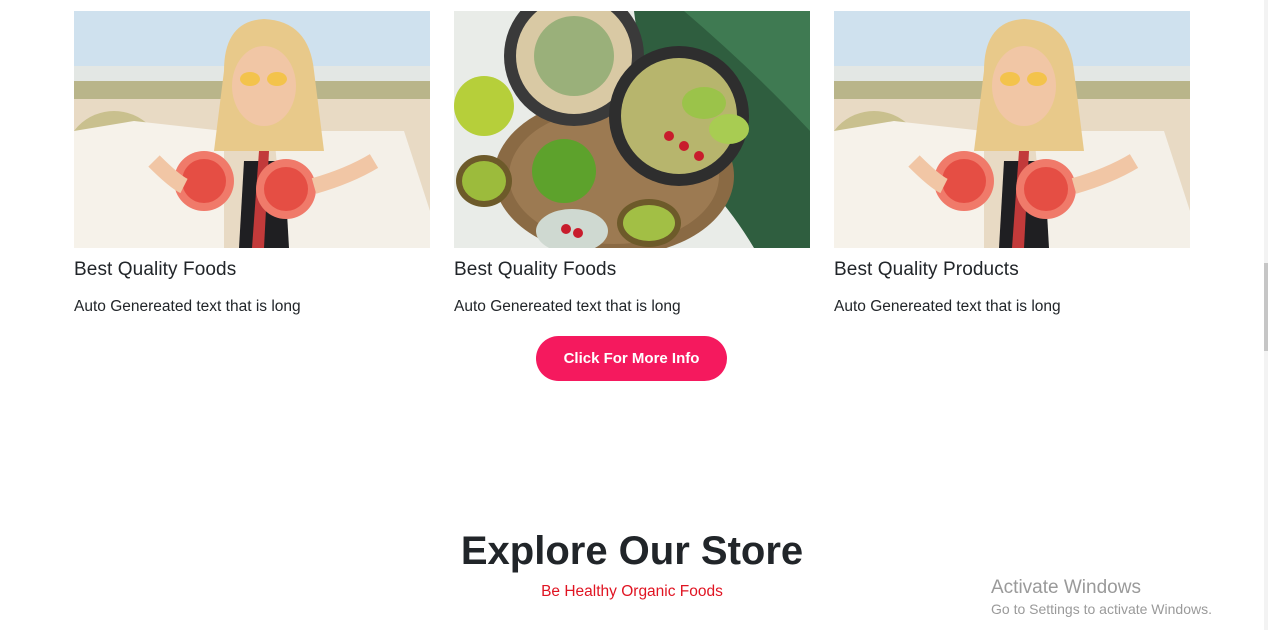 Image resolution: width=1268 pixels, height=630 pixels. I want to click on watermark-title: Activate Windows, so click(1066, 587).